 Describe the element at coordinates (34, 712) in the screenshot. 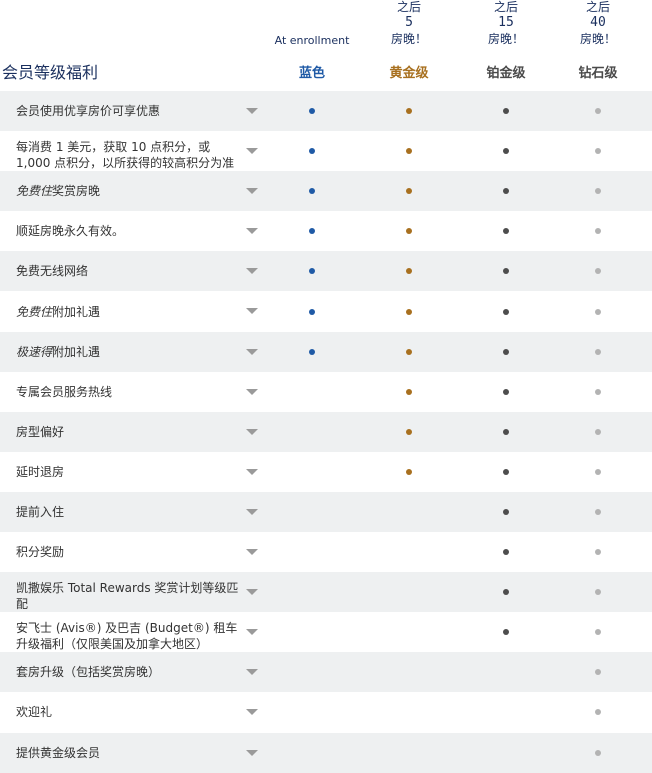

I see `benefit-label: 欢迎礼` at that location.